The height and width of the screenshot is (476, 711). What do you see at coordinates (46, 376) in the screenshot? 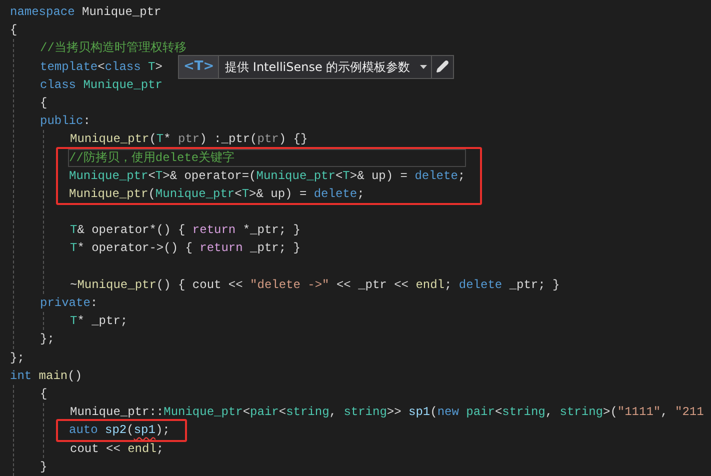
I see `code-line: int main()` at bounding box center [46, 376].